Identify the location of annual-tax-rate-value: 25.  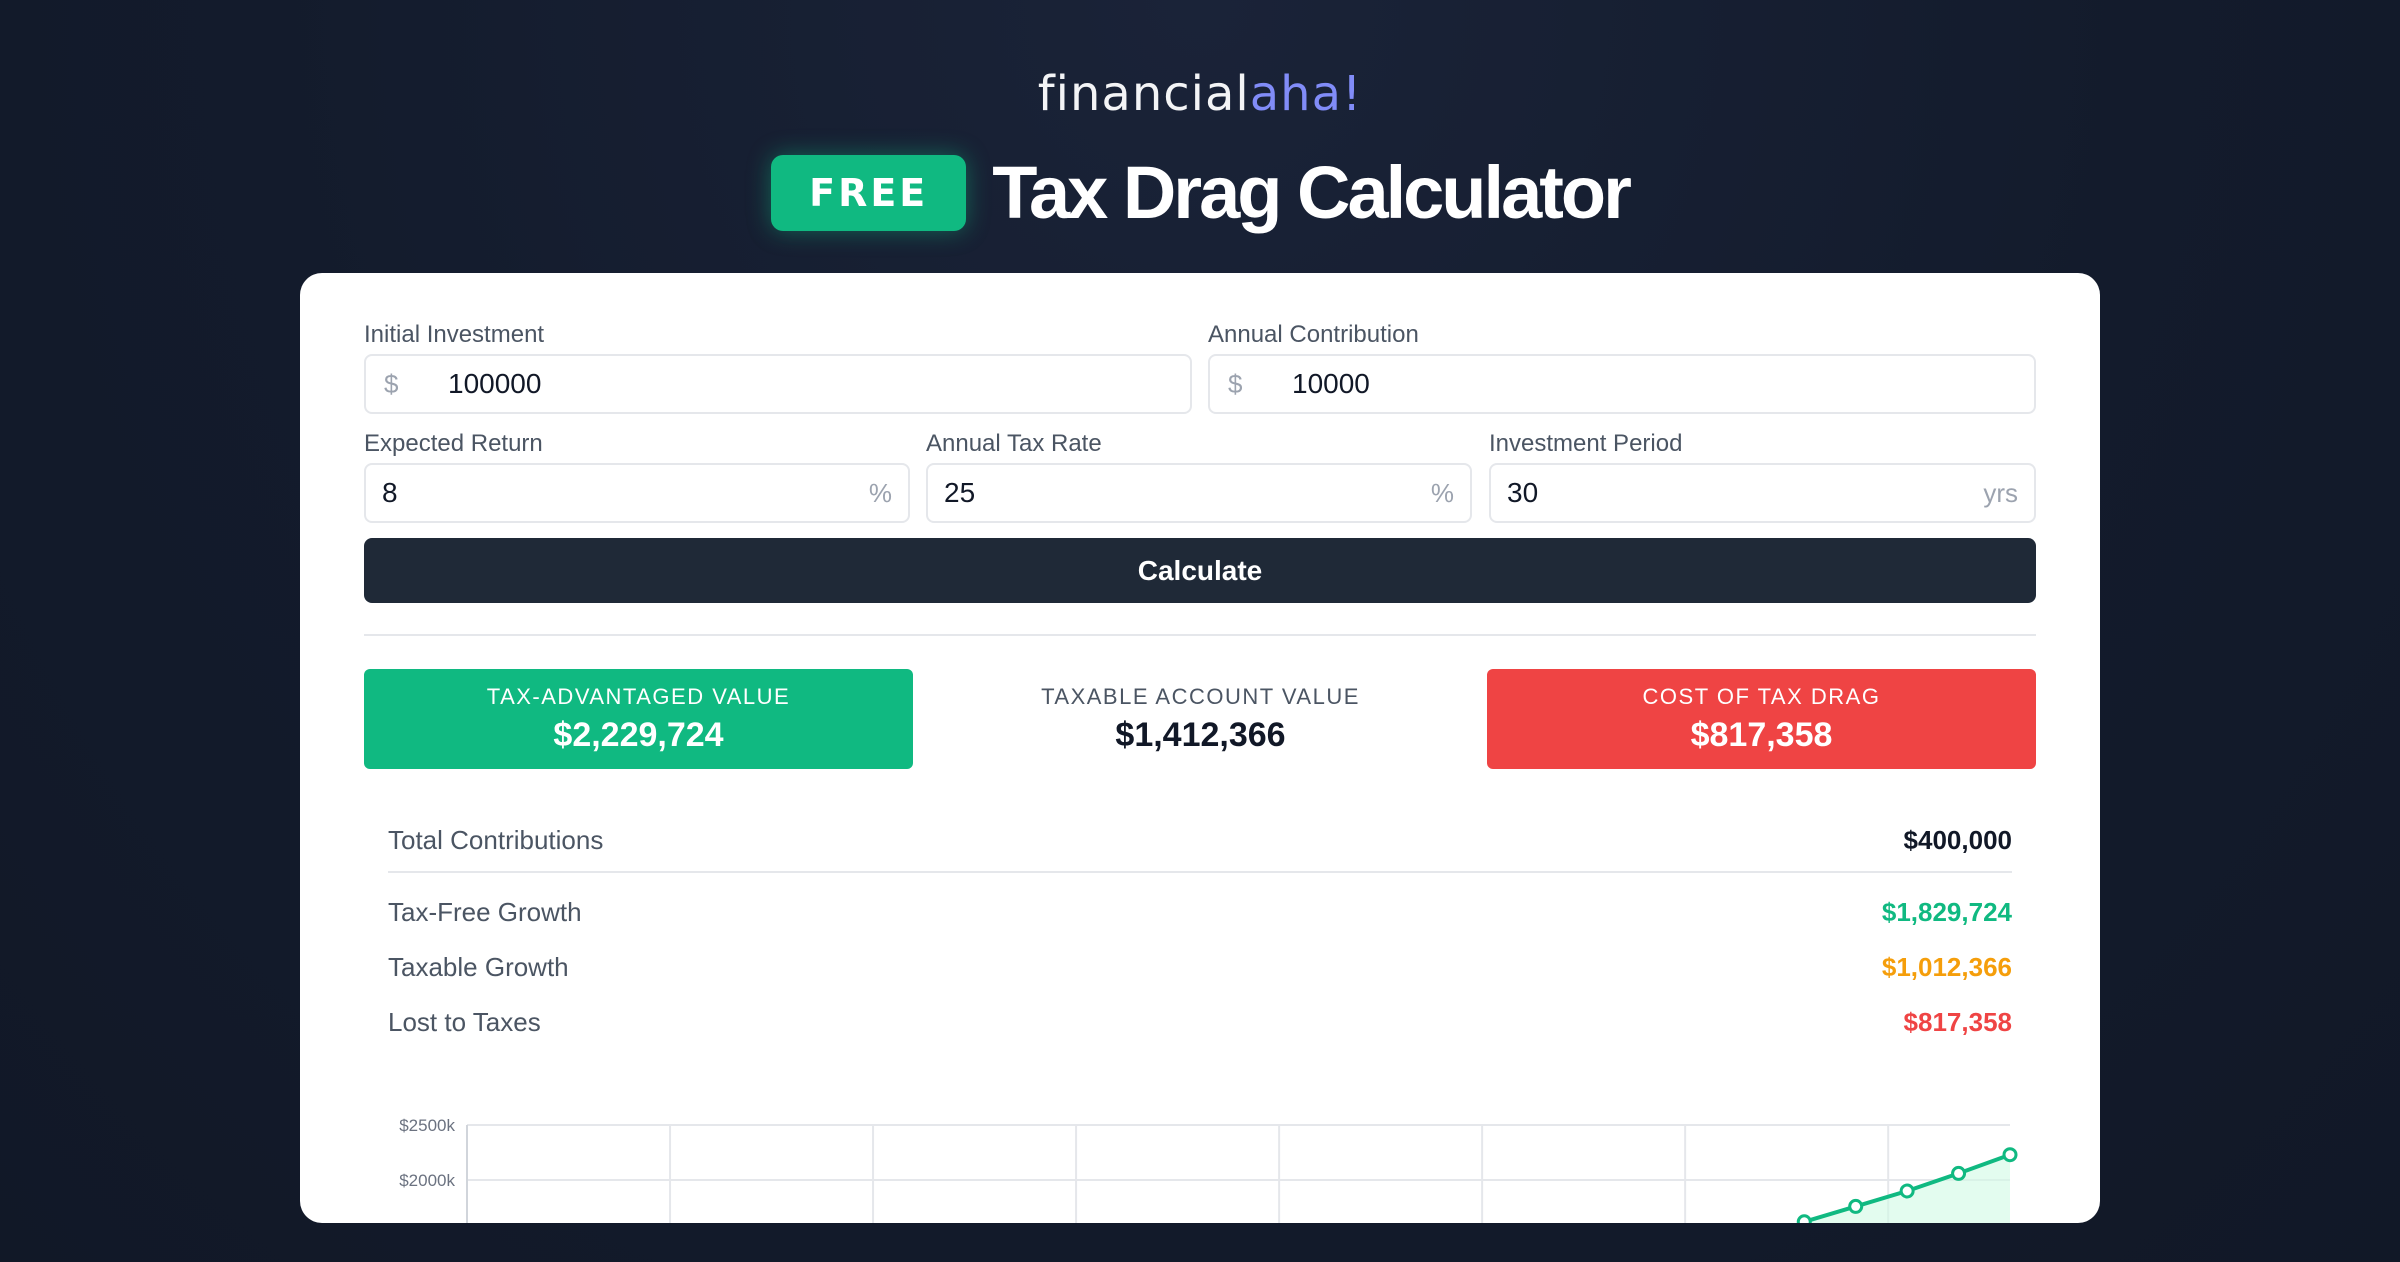
(1179, 493).